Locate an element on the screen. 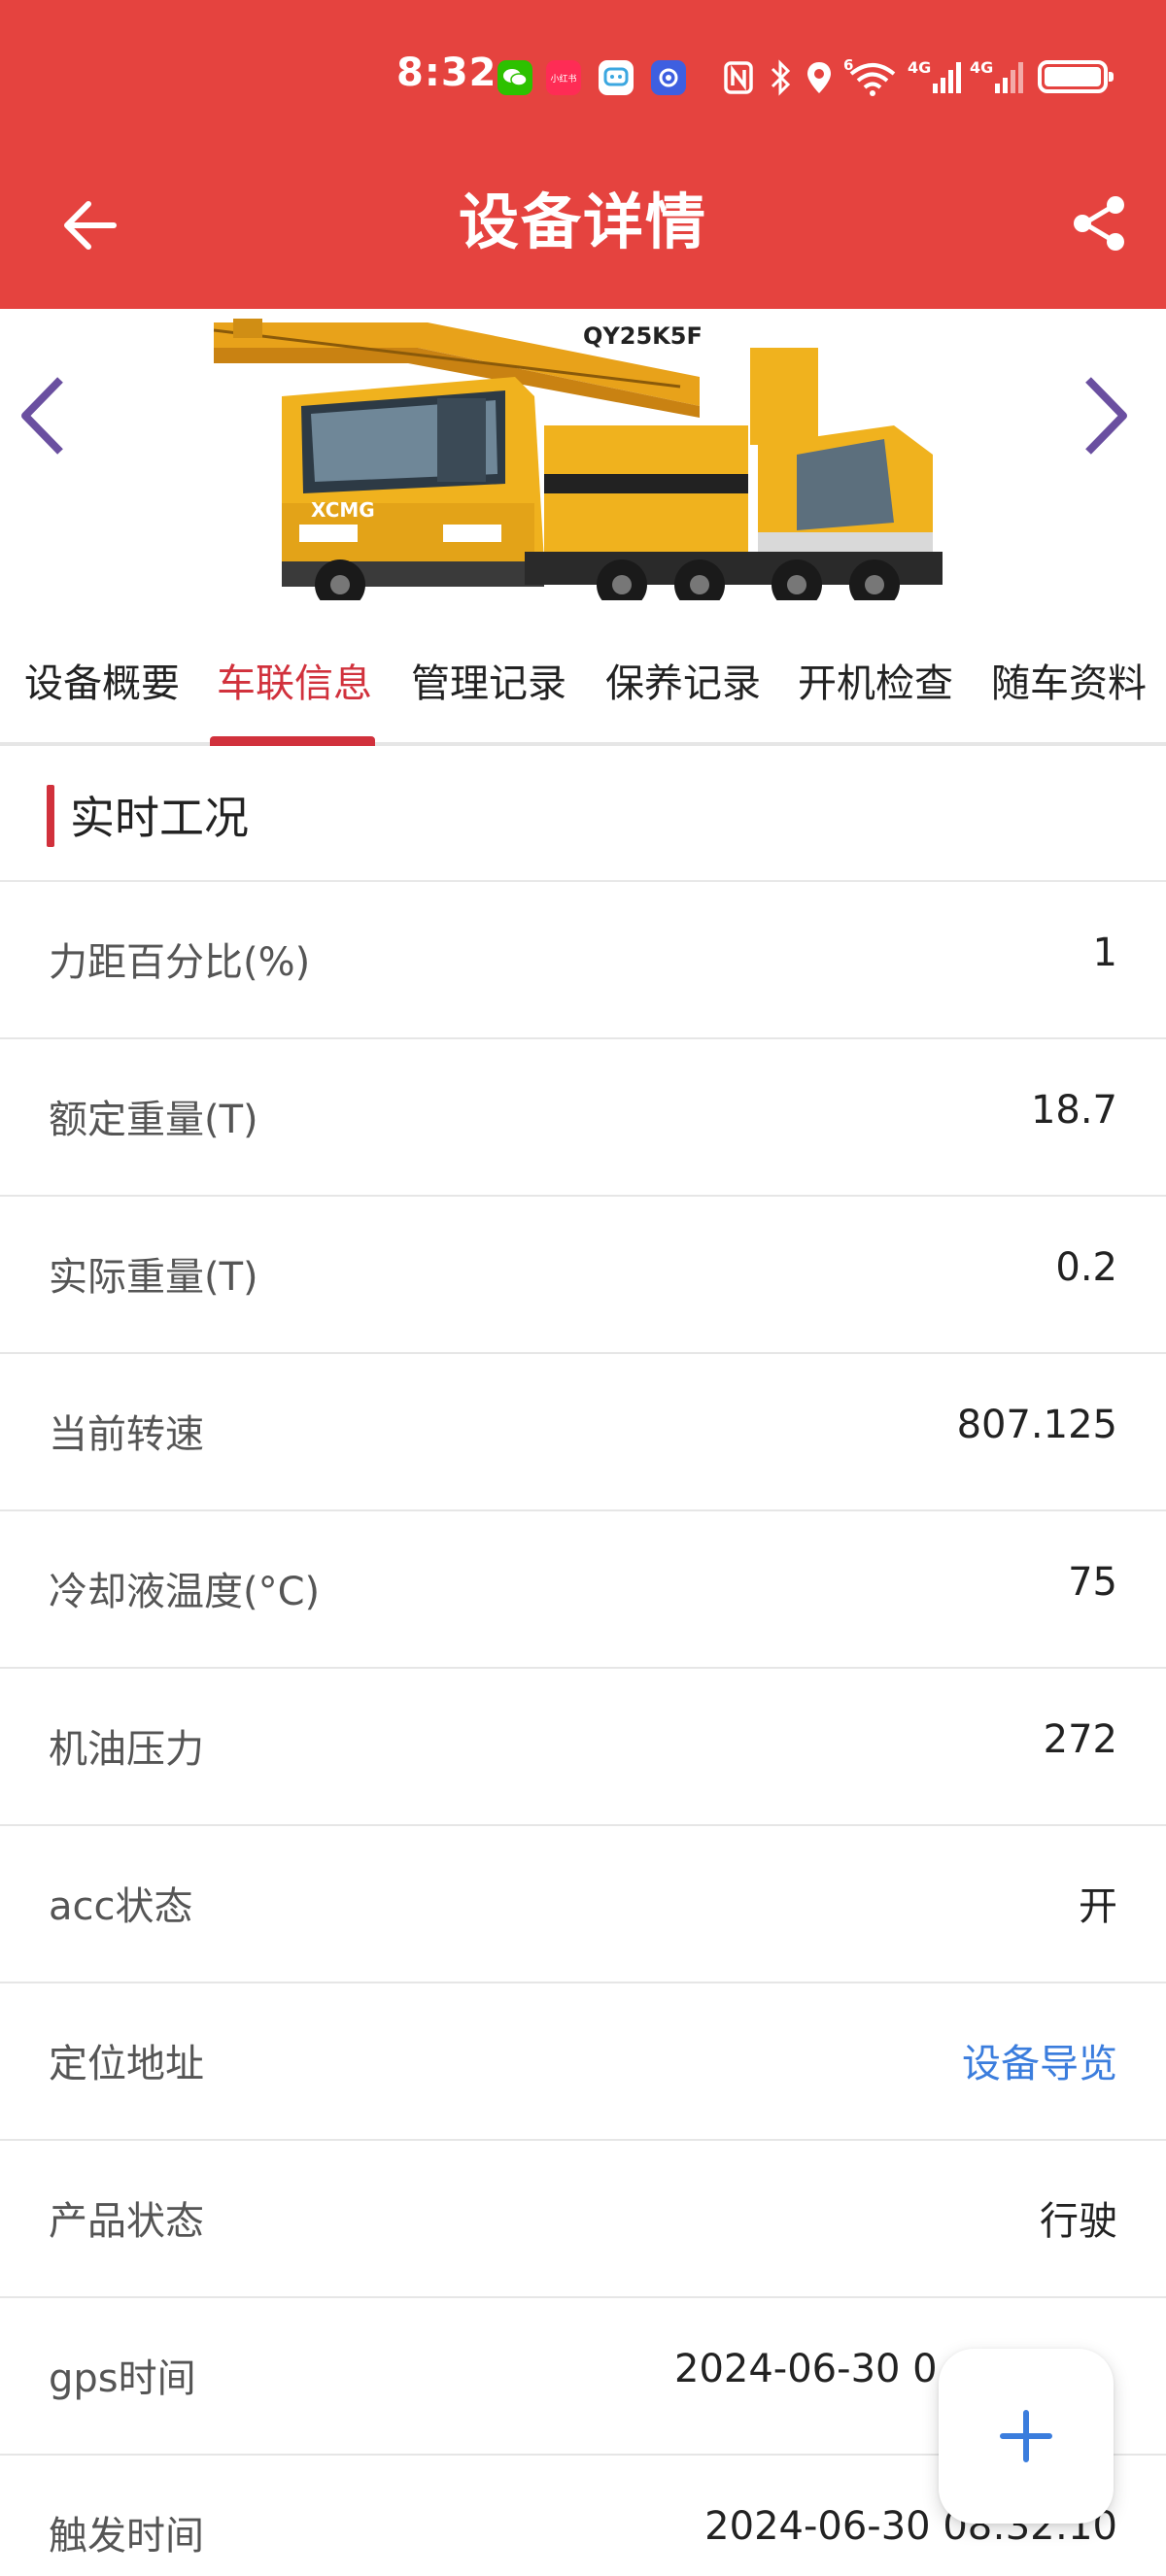 This screenshot has height=2576, width=1166. tab-overview: 设备概要 is located at coordinates (102, 680).